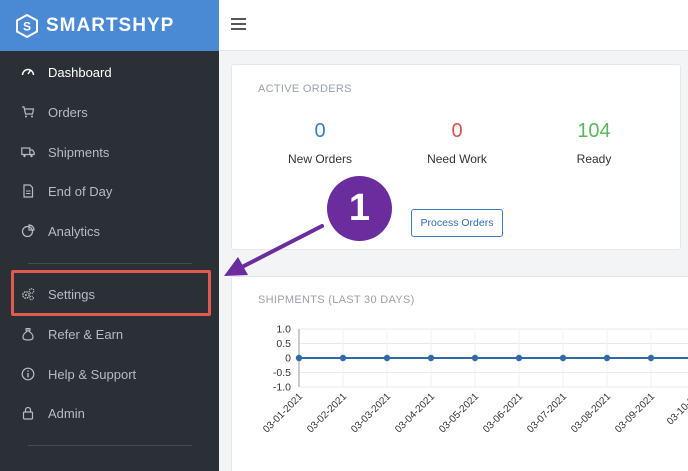  I want to click on step-callout: 1, so click(359, 208).